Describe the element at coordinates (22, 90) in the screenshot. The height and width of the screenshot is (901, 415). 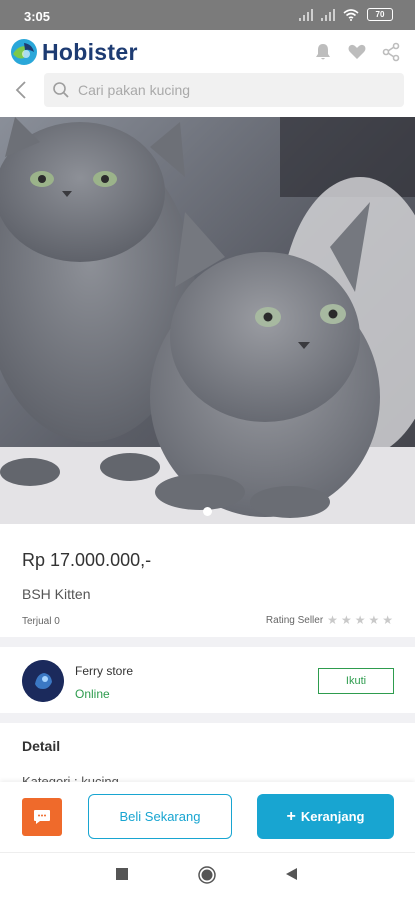
I see `back-arrow-icon` at that location.